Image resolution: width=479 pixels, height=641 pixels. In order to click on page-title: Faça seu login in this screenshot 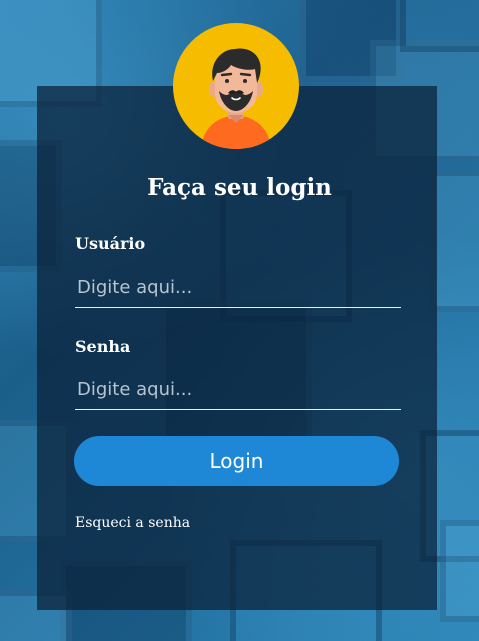, I will do `click(239, 187)`.